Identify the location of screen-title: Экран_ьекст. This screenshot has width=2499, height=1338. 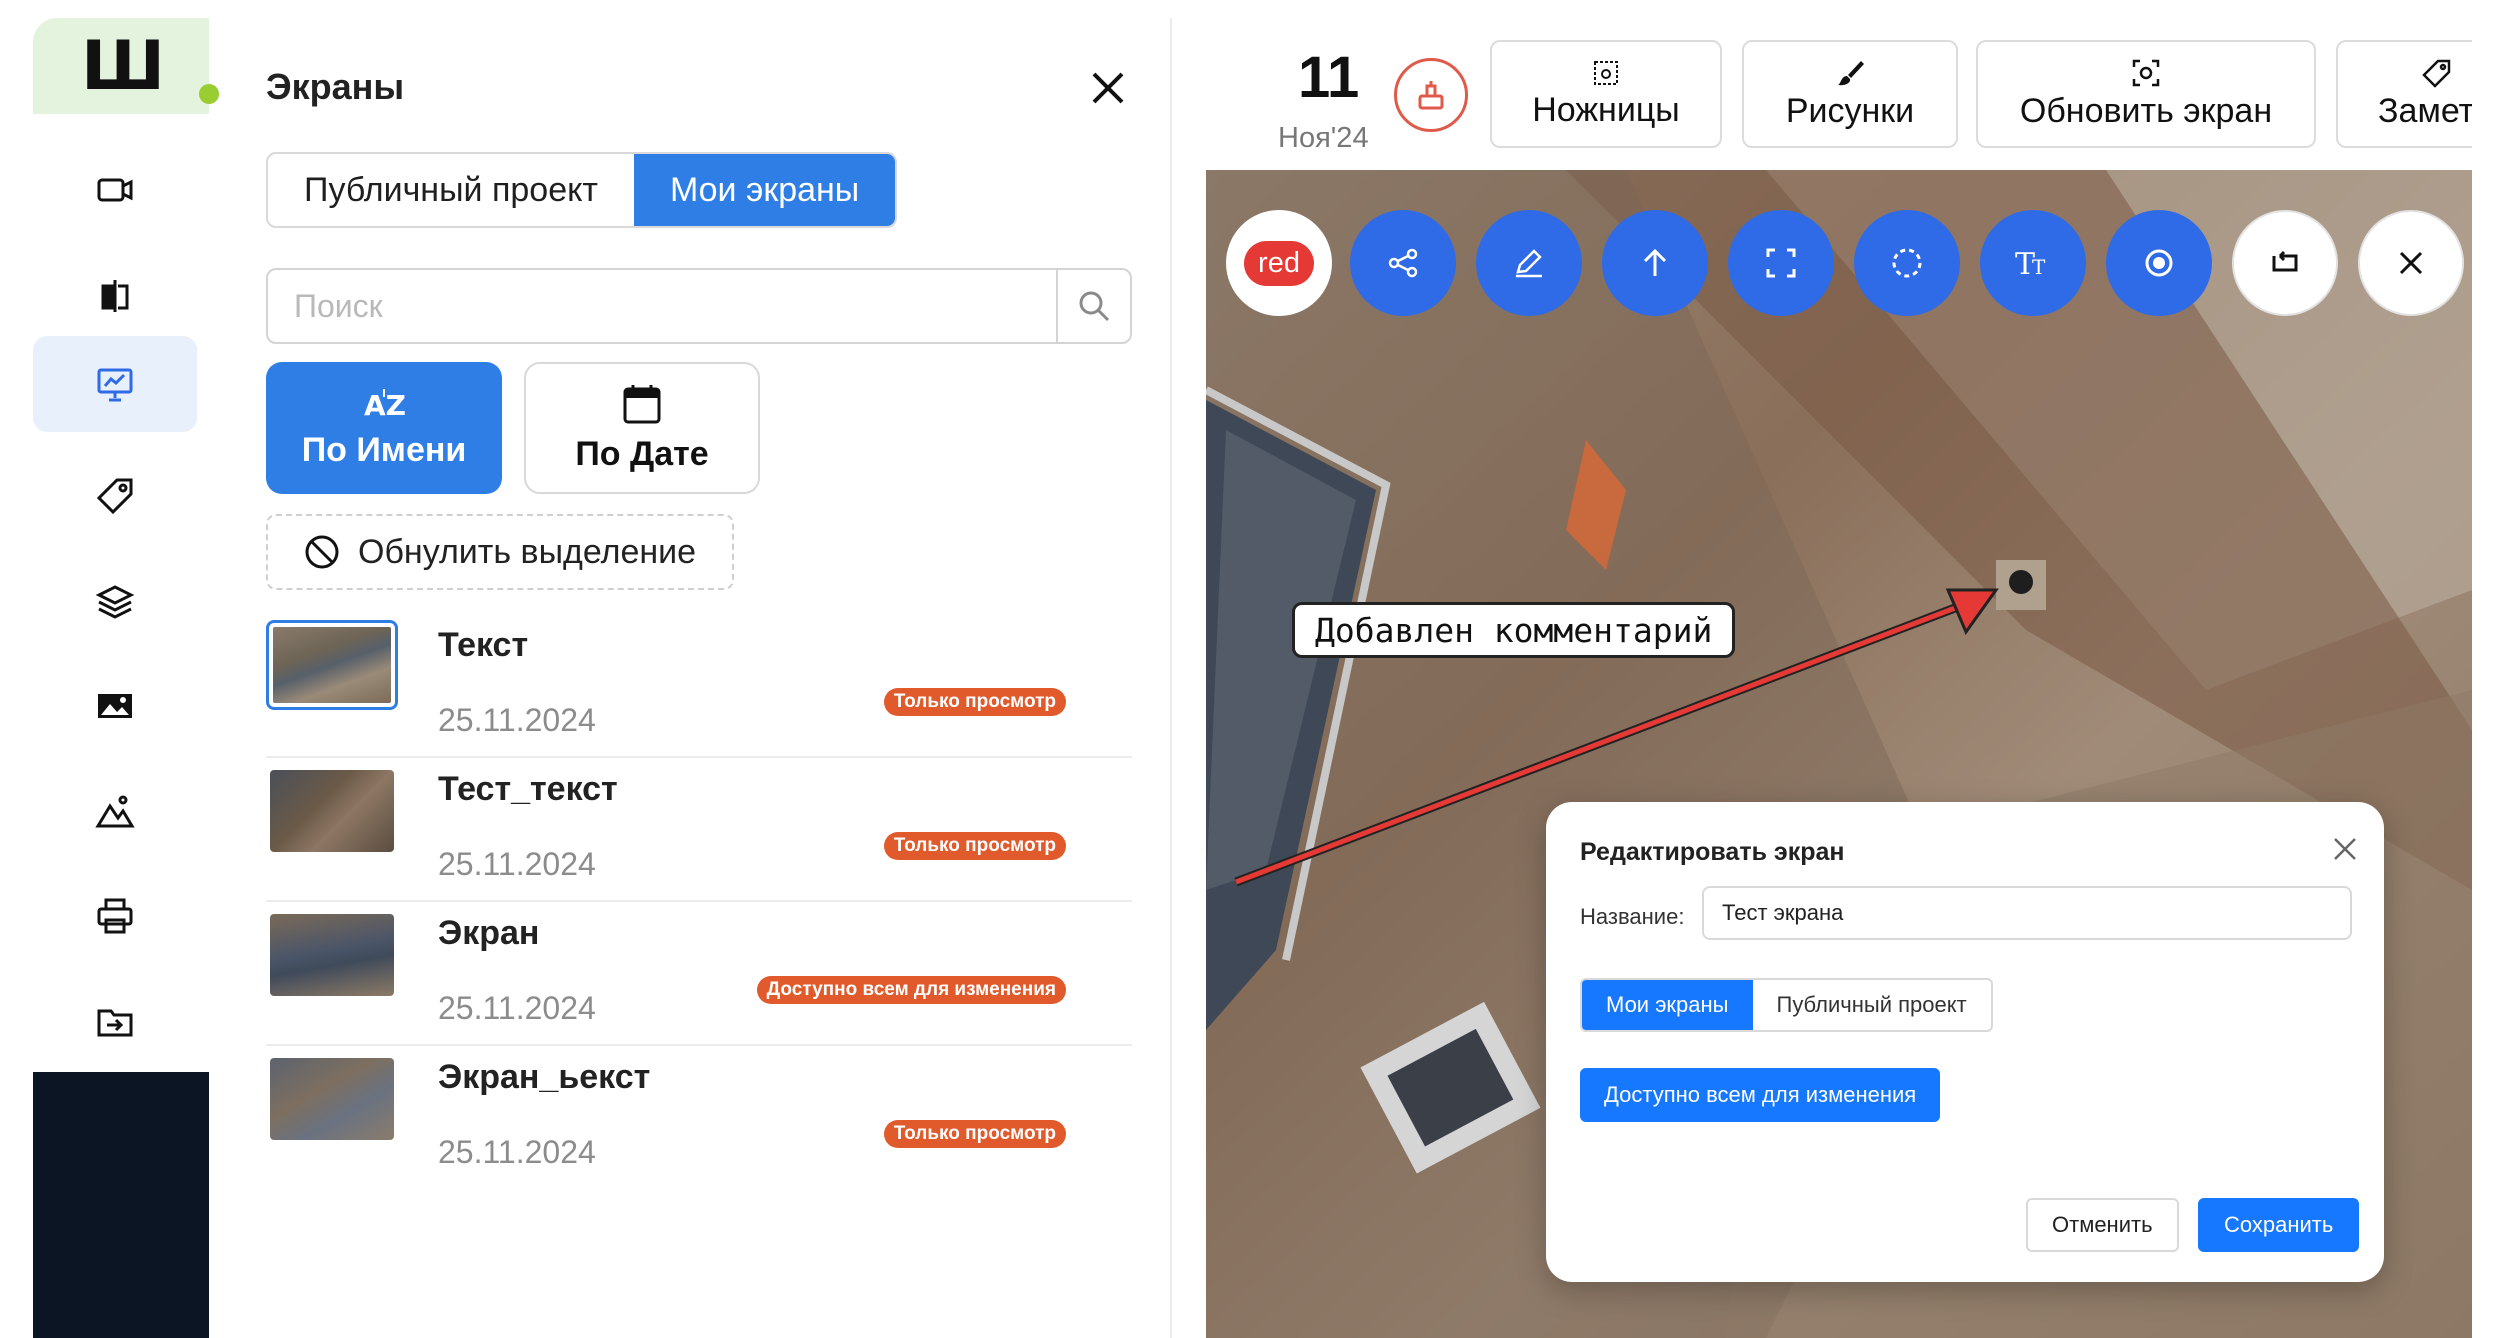
(544, 1077).